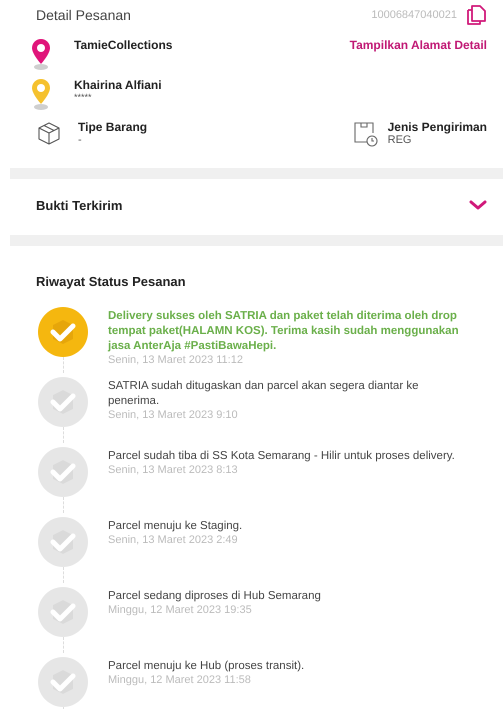 The image size is (503, 709). I want to click on status-time: Senin, 13 Maret 2023 2:49, so click(173, 540).